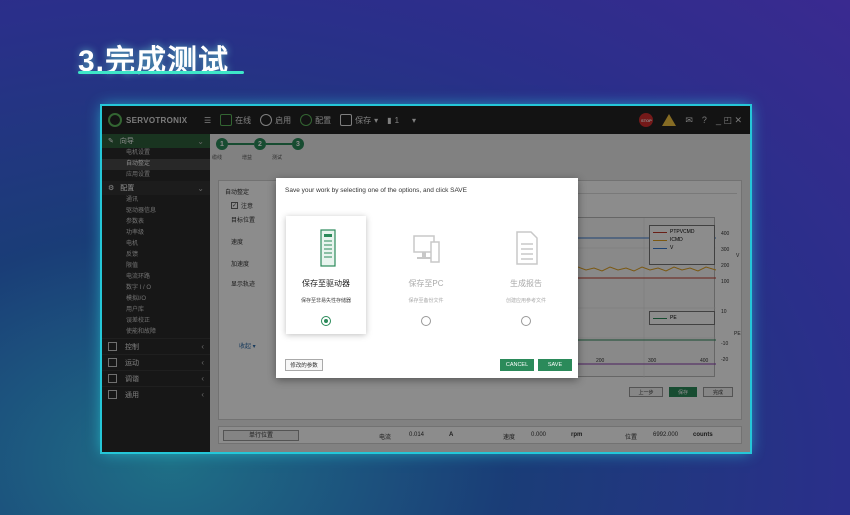 Image resolution: width=850 pixels, height=515 pixels. I want to click on option-desc: 保存至备份文件, so click(426, 301).